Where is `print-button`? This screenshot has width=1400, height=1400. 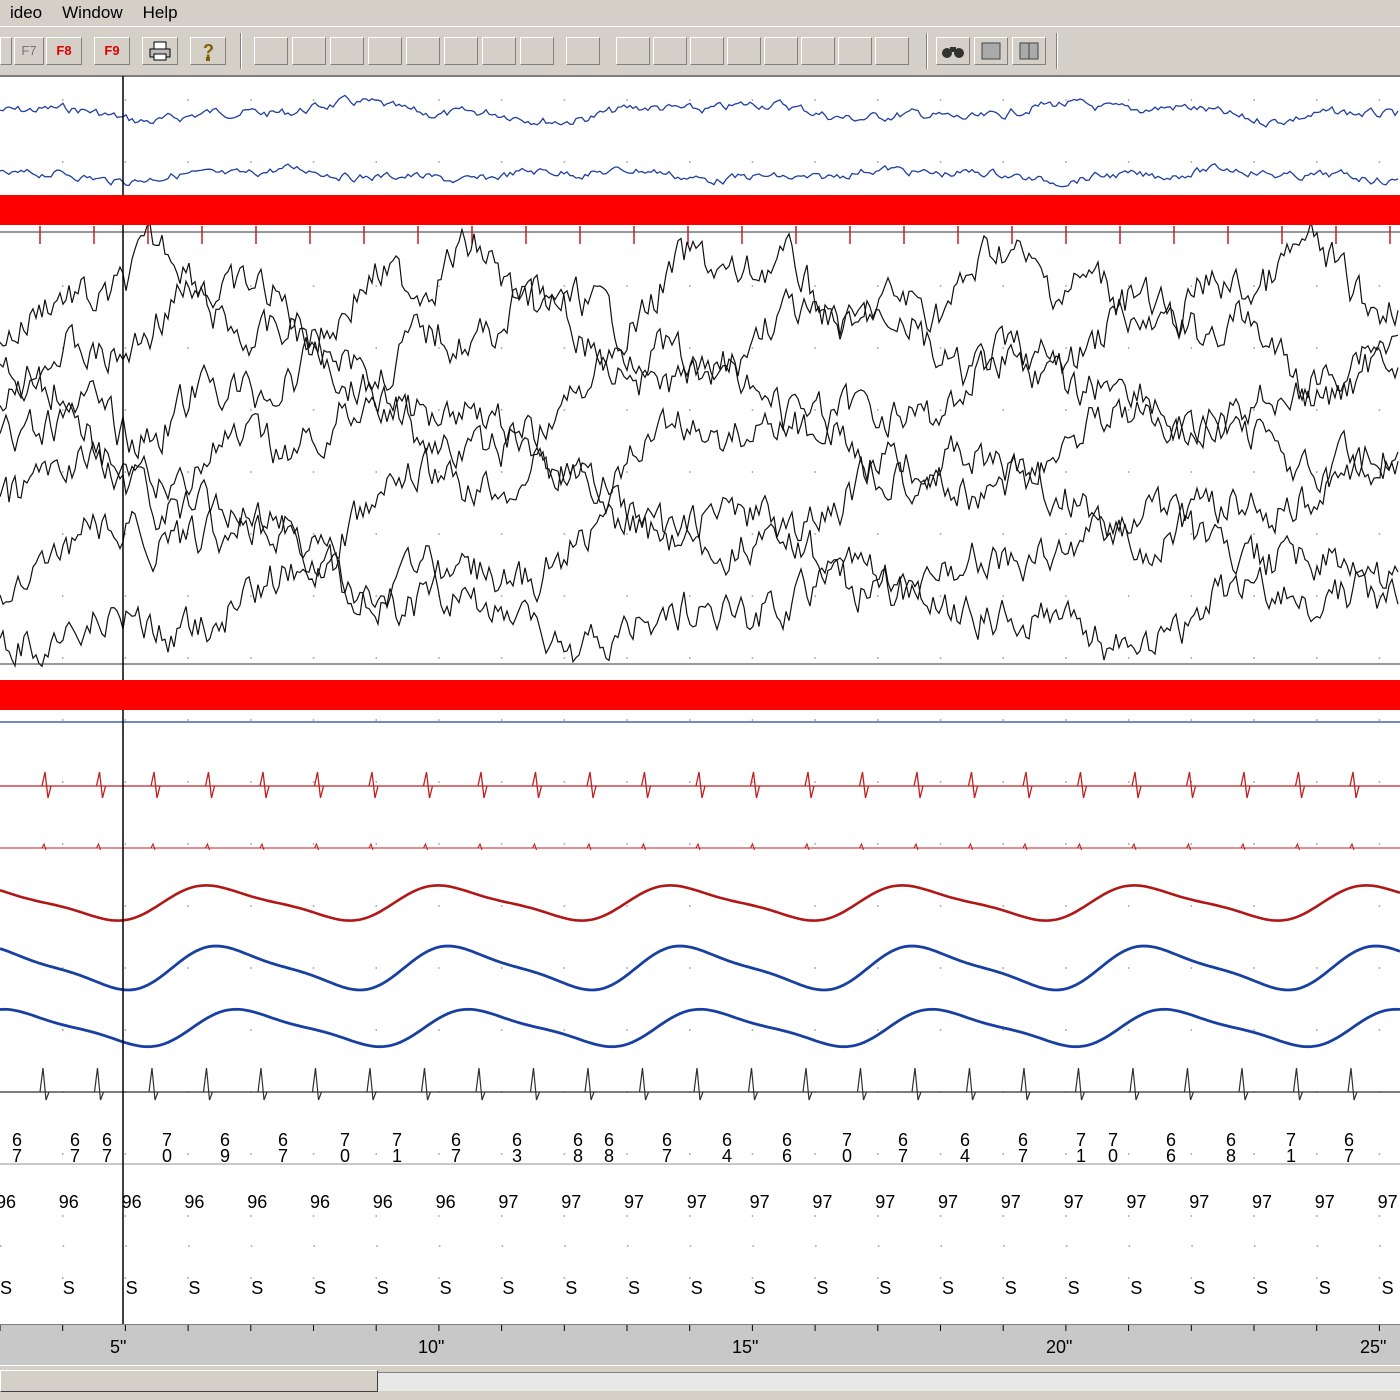 print-button is located at coordinates (160, 51).